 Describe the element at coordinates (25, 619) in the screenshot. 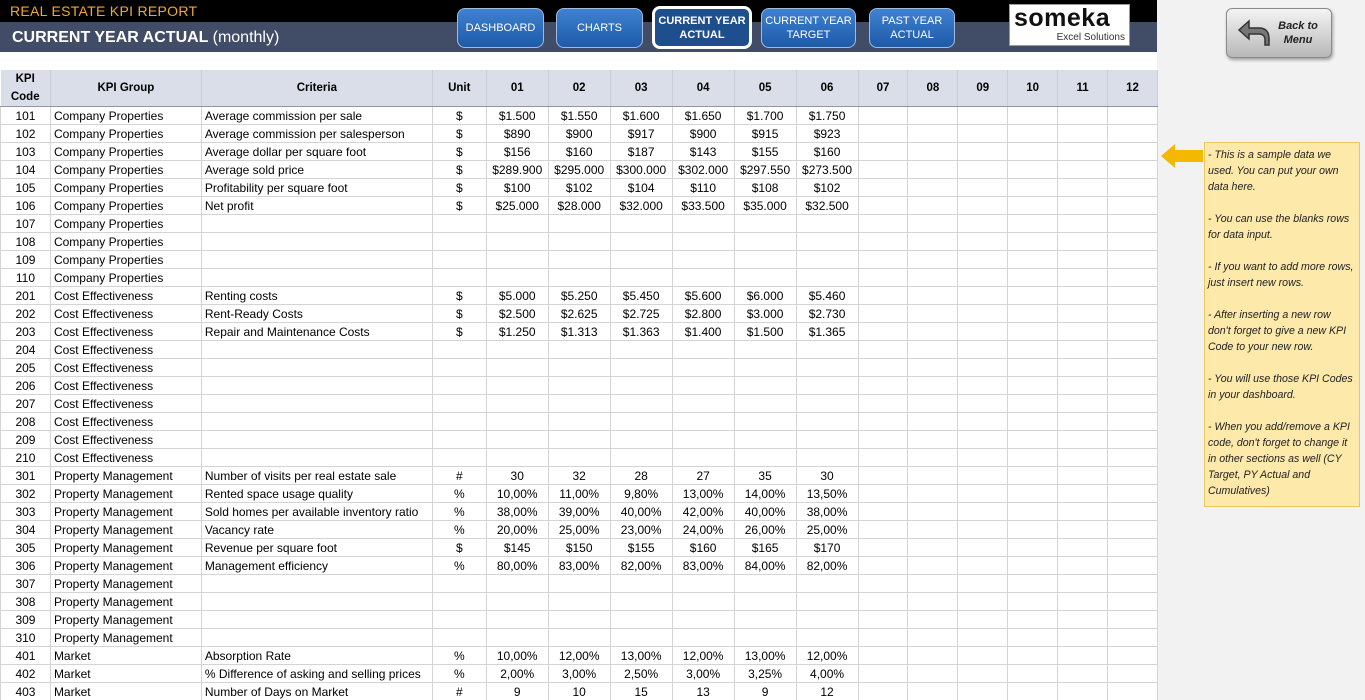

I see `kpi-code-cell: 309` at that location.